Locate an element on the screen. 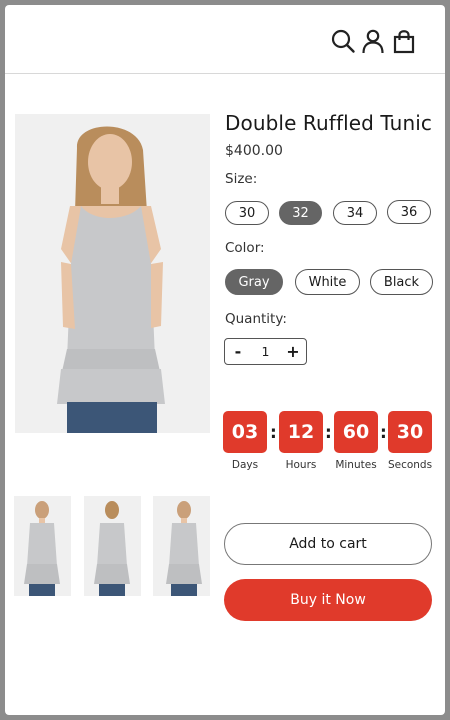  buy-now-button: Buy it Now is located at coordinates (328, 600).